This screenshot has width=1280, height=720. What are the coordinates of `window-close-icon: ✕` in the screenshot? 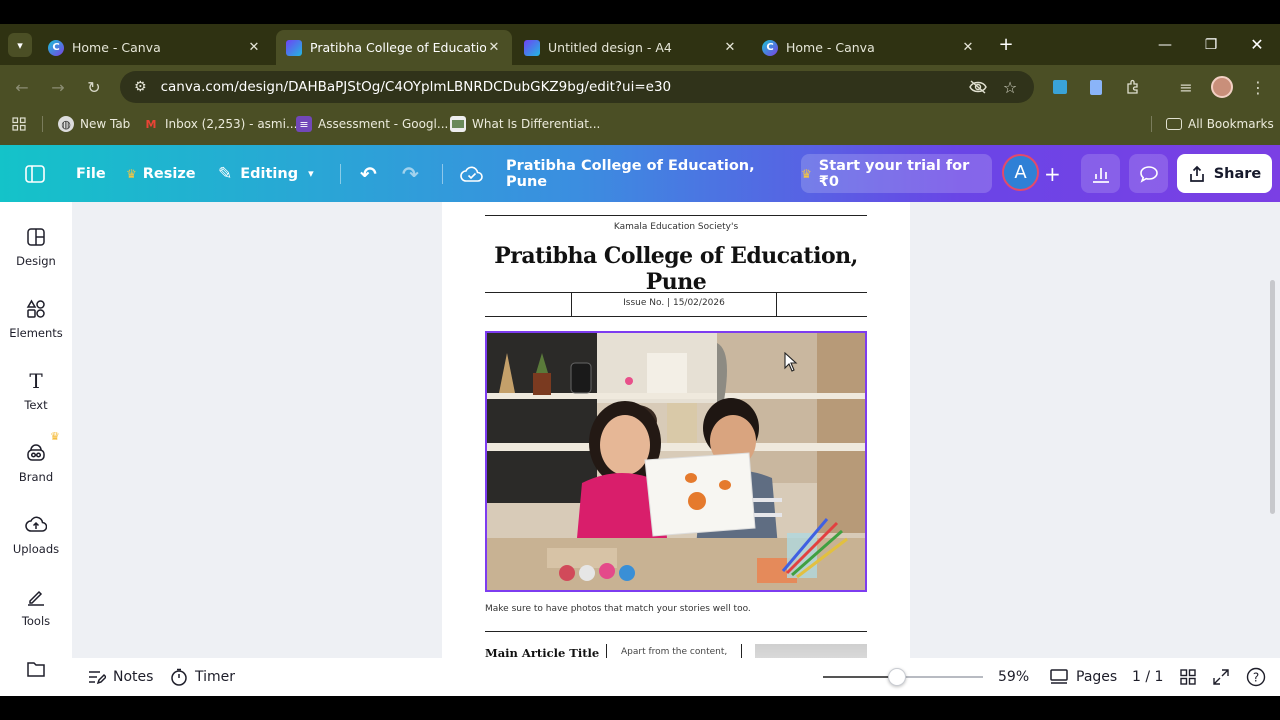 It's located at (1257, 44).